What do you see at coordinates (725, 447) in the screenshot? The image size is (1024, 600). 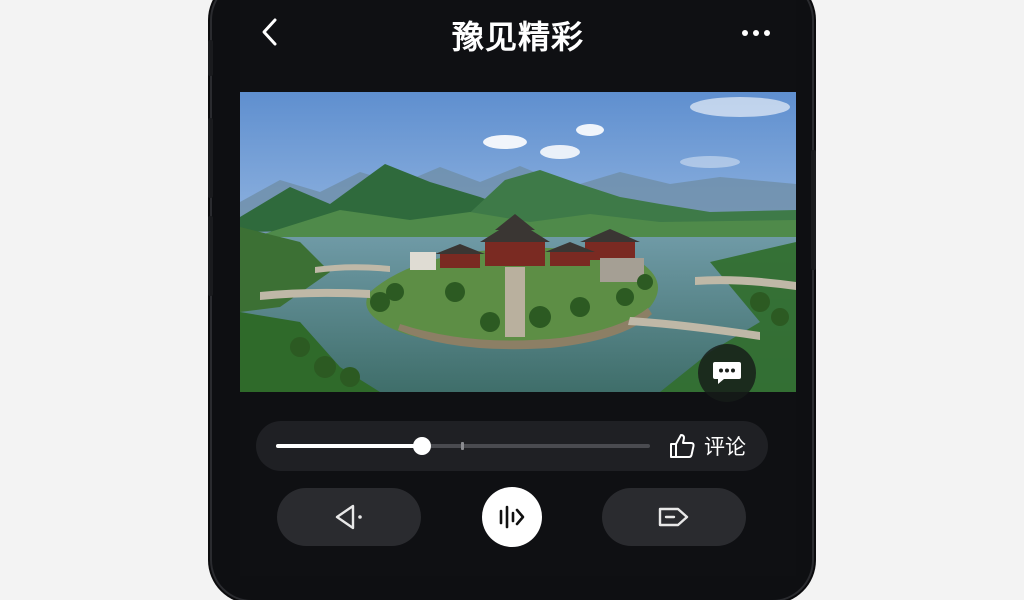 I see `comment-label: 评论` at bounding box center [725, 447].